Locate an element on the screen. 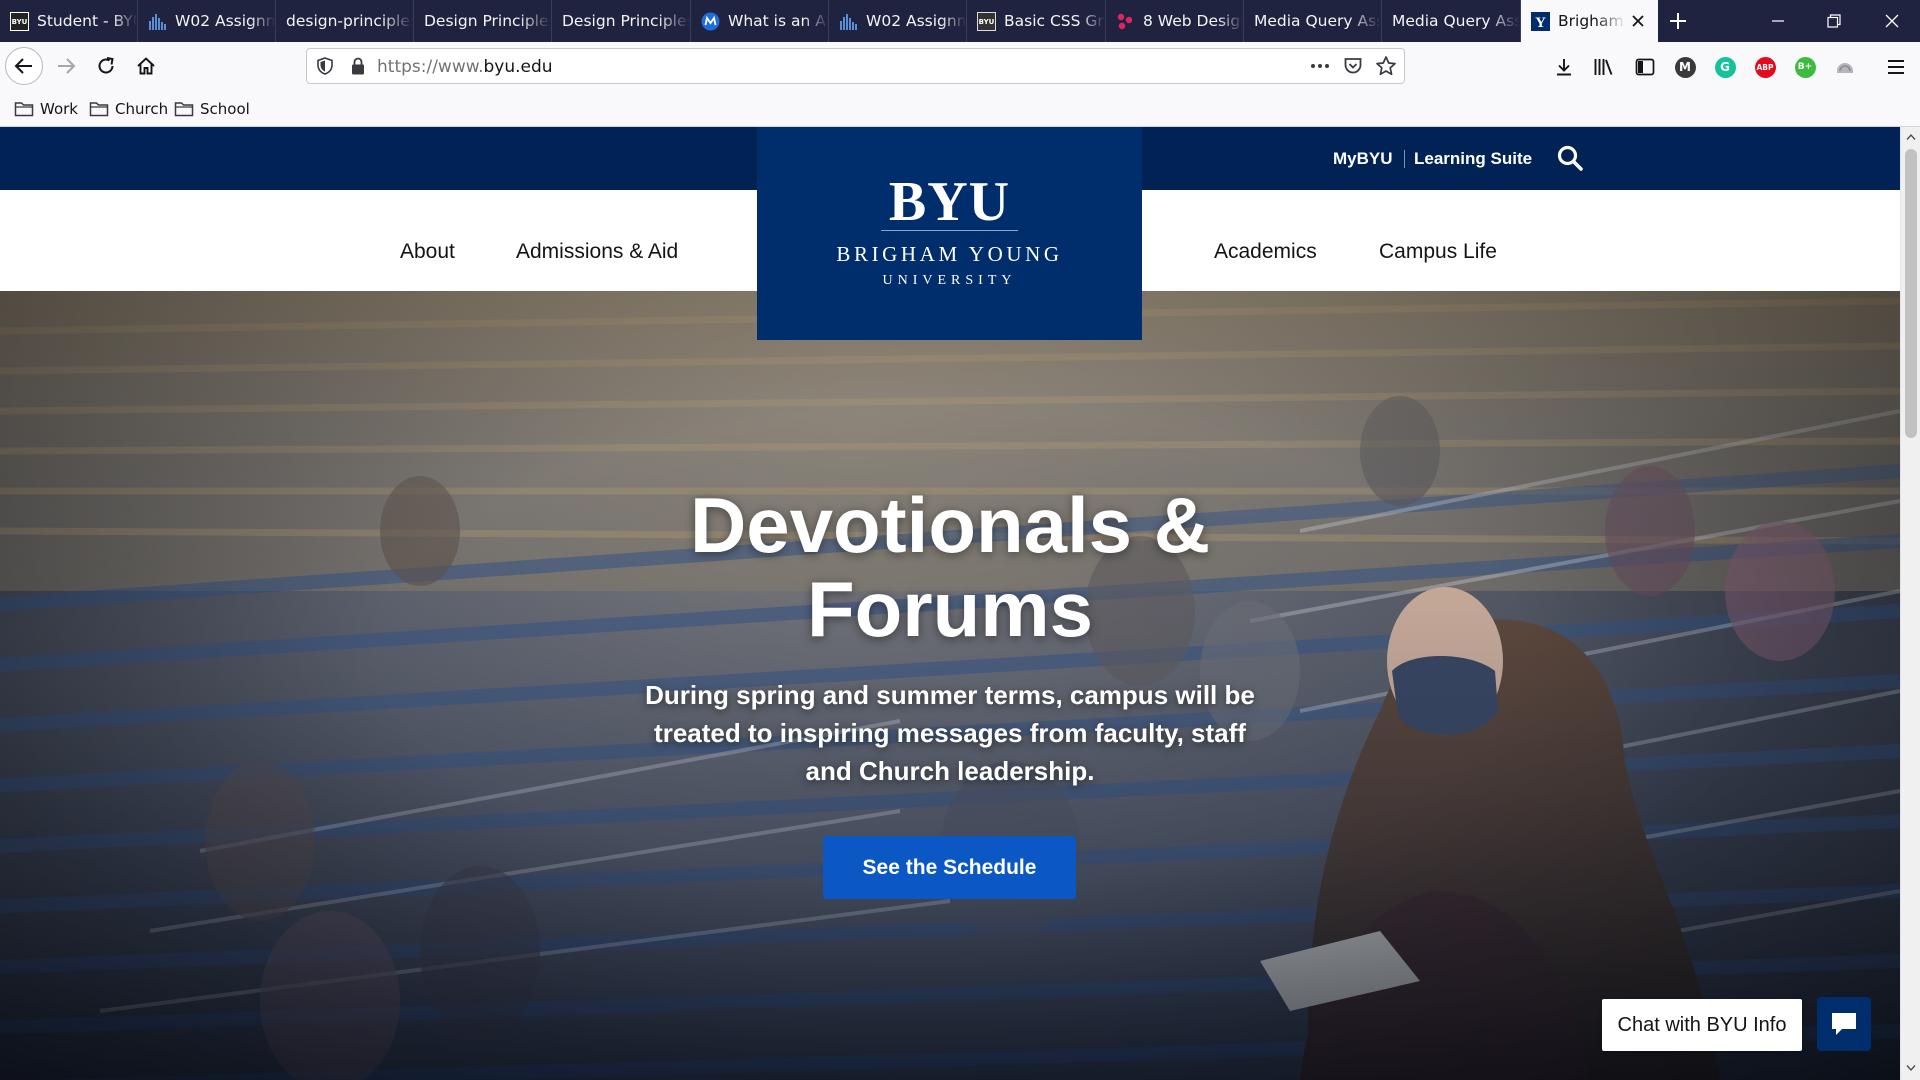  byu-y-icon: Y is located at coordinates (1540, 21).